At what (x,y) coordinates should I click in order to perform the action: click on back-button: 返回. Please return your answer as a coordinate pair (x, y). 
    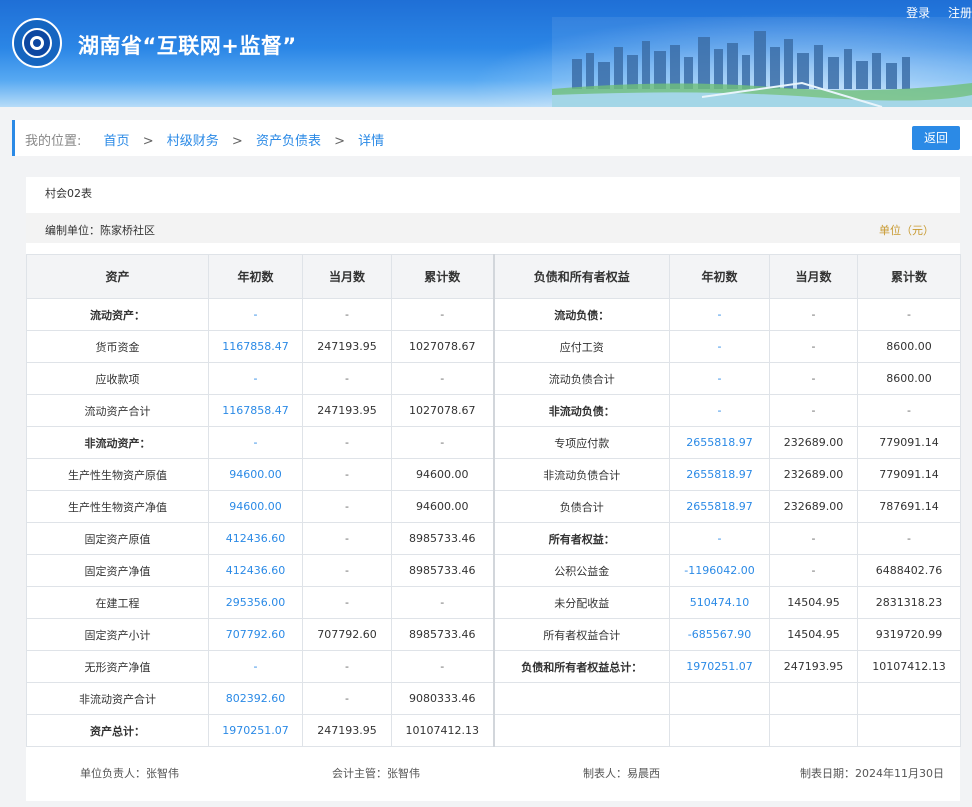
    Looking at the image, I should click on (936, 138).